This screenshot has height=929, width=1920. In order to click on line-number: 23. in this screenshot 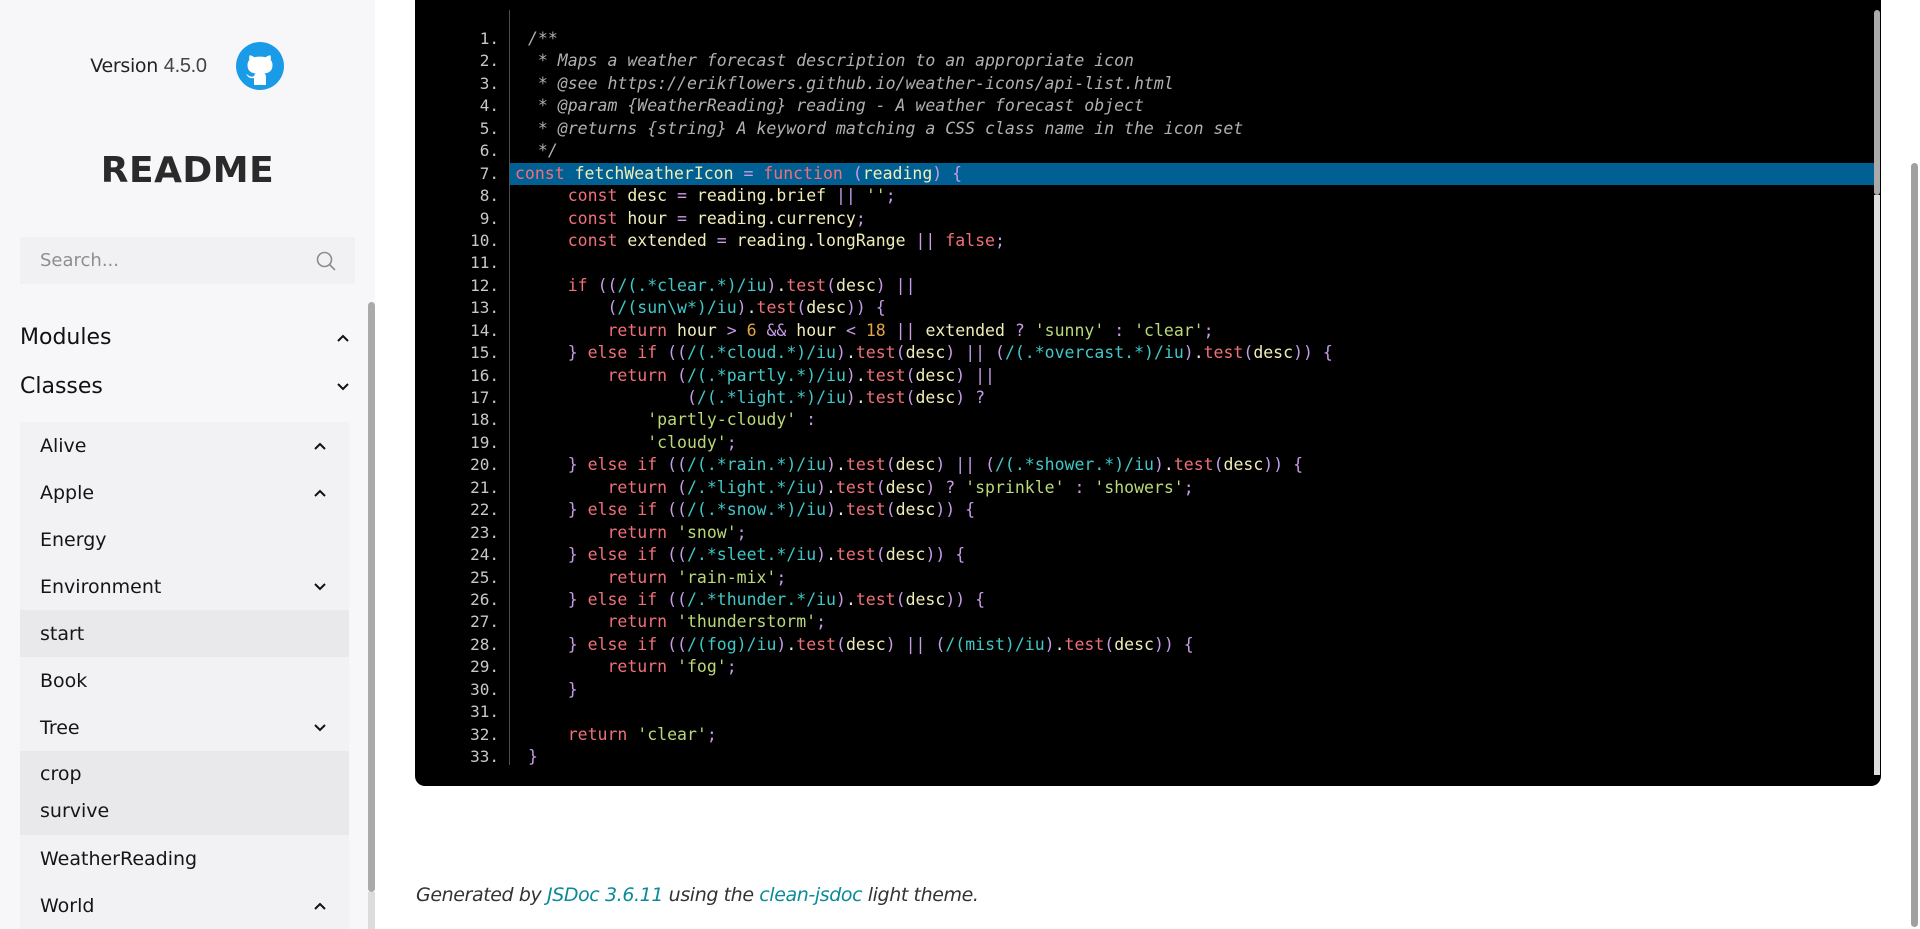, I will do `click(484, 532)`.